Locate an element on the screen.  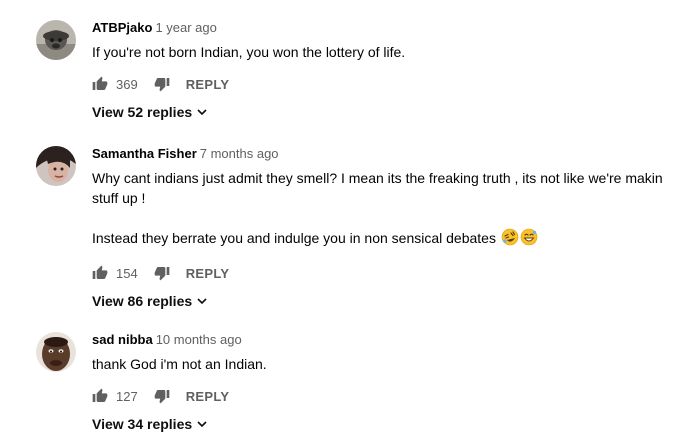
author-name: Samantha Fisher is located at coordinates (144, 153).